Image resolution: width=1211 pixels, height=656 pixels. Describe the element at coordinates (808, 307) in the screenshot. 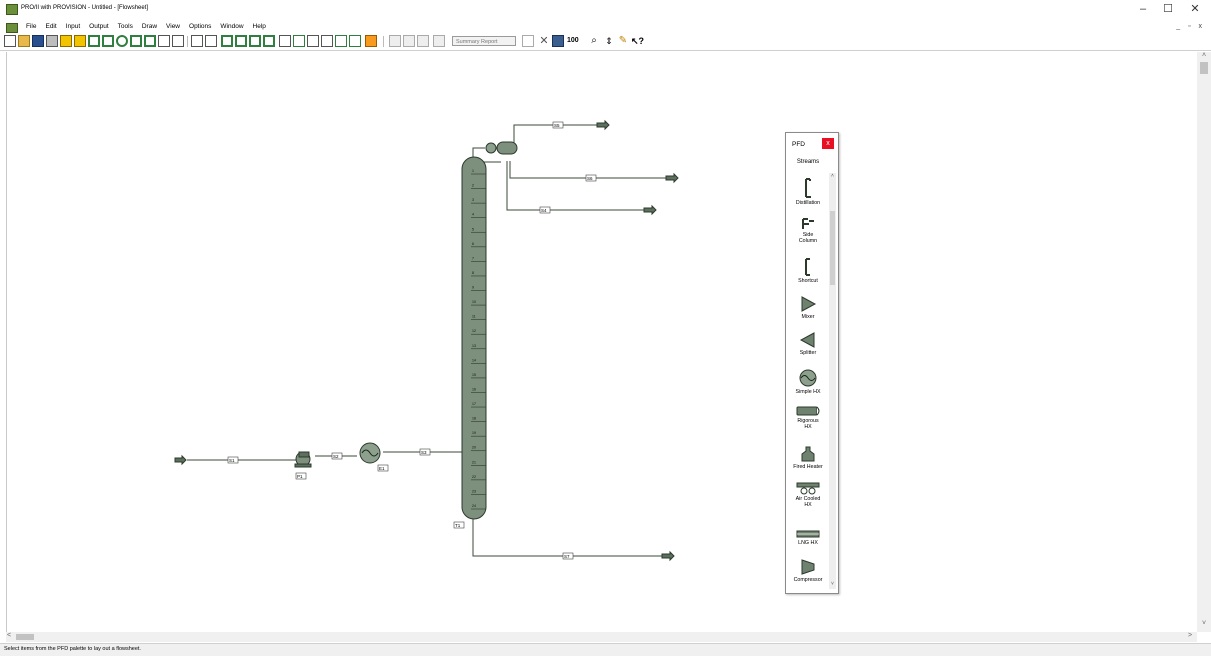

I see `palette-item-mixer: Mixer` at that location.